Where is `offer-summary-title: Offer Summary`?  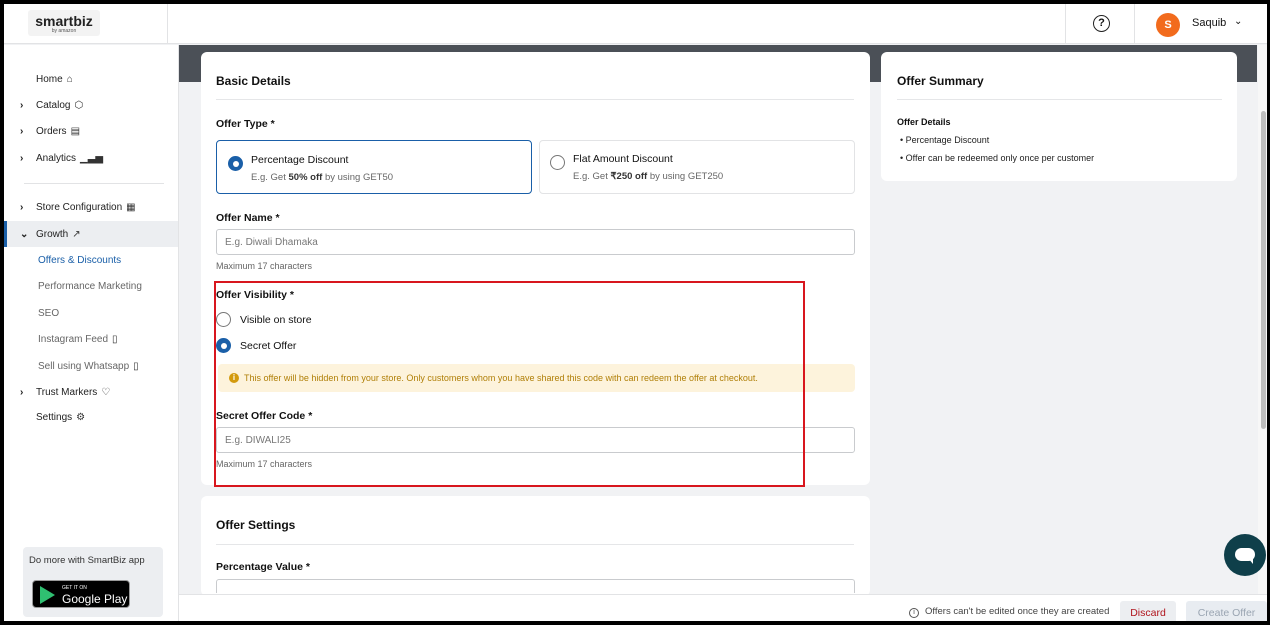 offer-summary-title: Offer Summary is located at coordinates (940, 81).